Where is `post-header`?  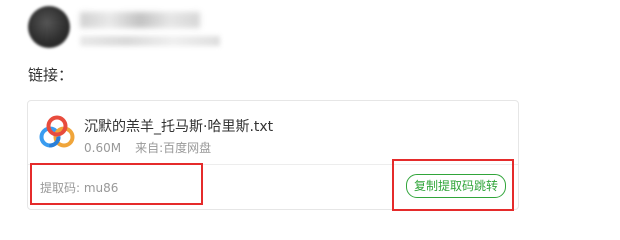
post-header is located at coordinates (138, 28).